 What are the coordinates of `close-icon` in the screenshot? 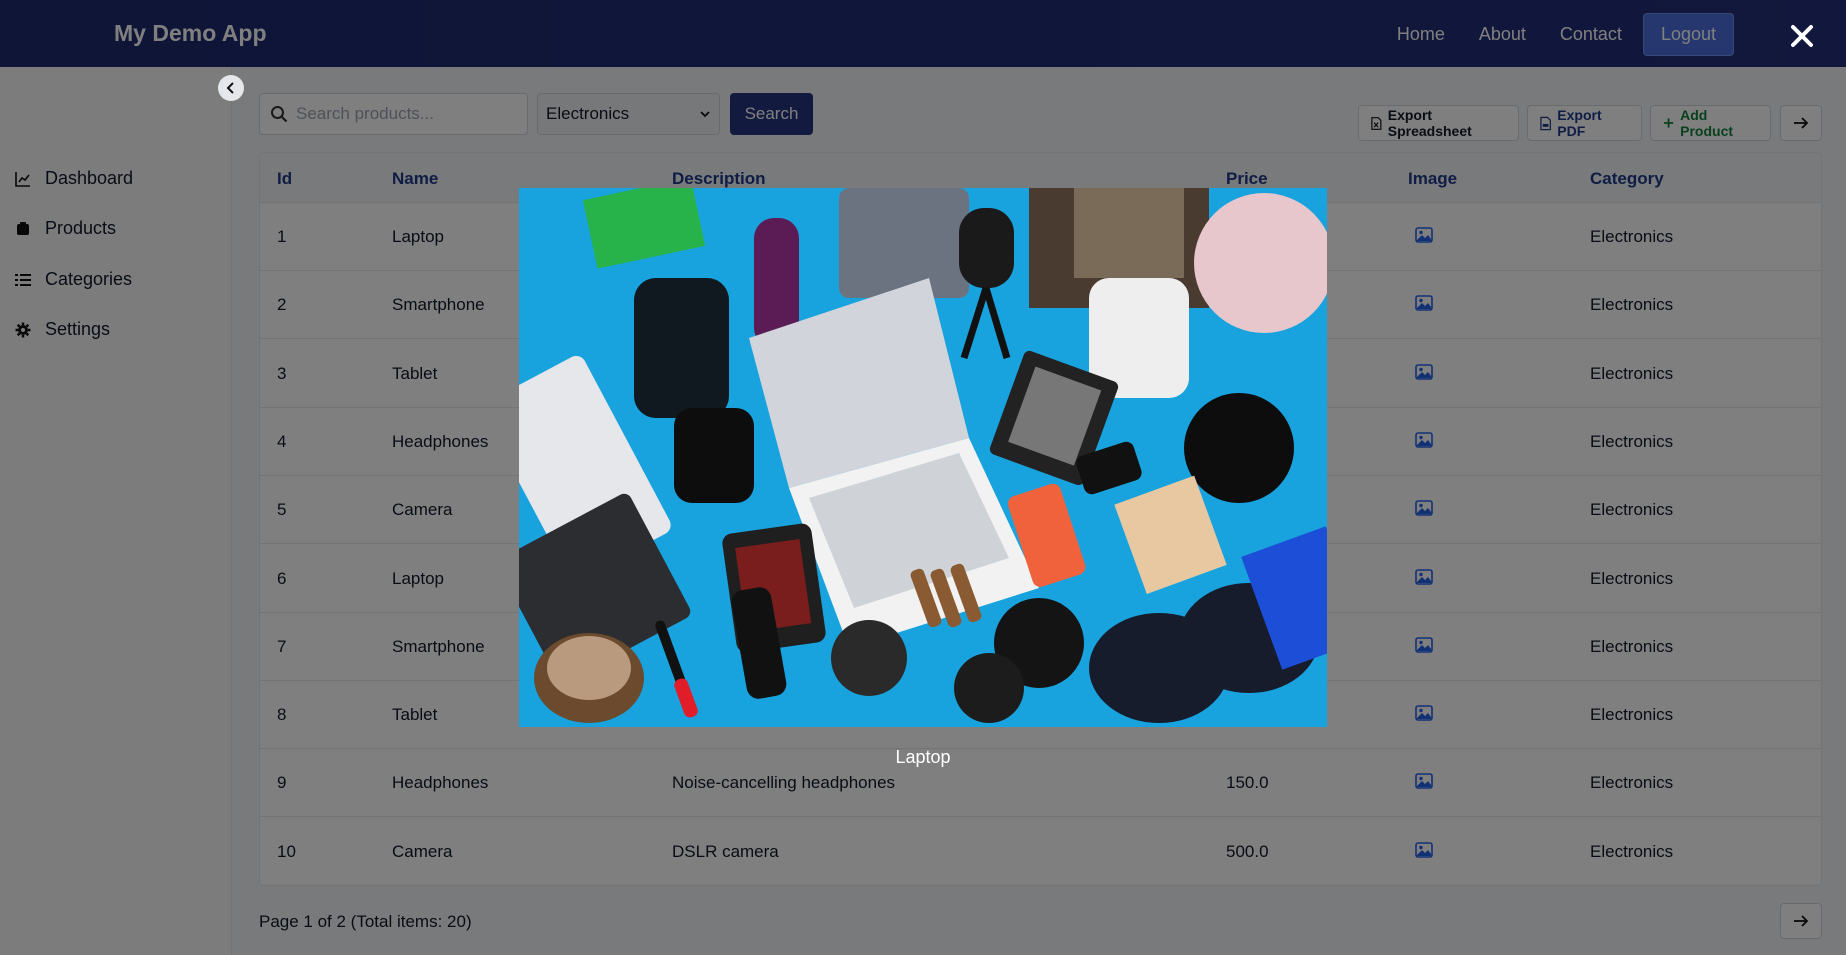 It's located at (1802, 36).